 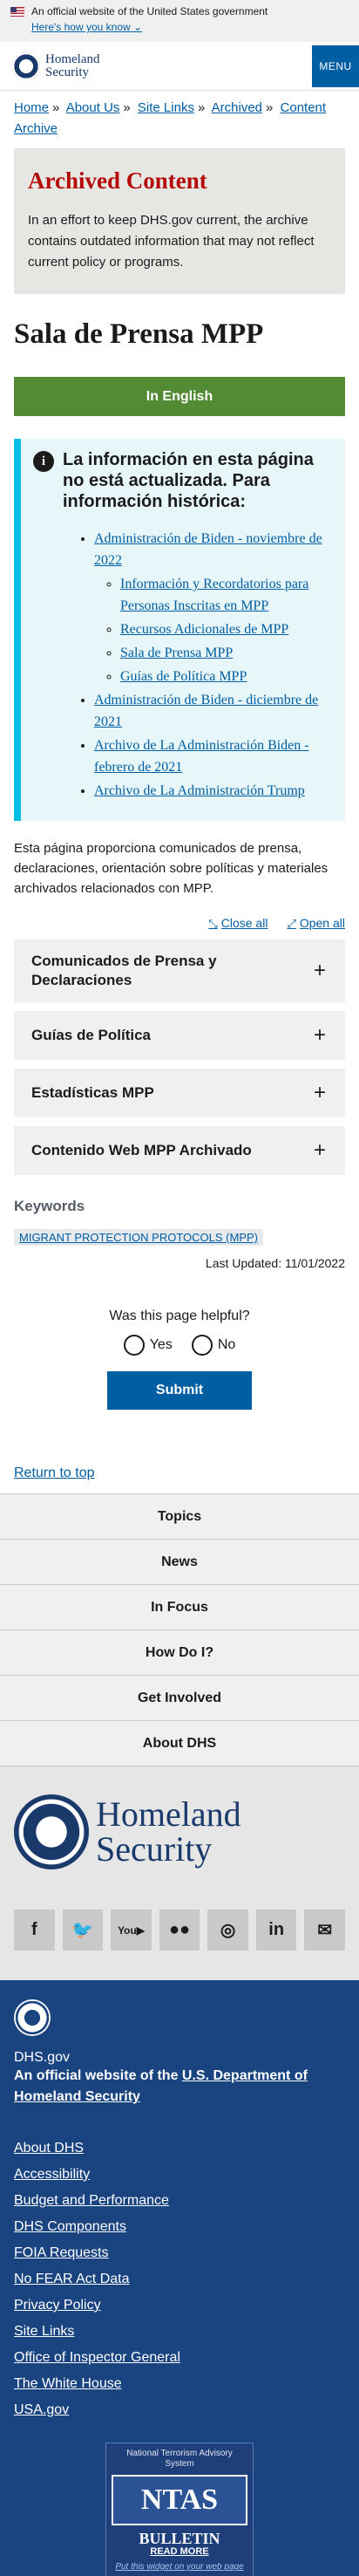 I want to click on list-item: Archivo de La Administración Trump, so click(x=213, y=791).